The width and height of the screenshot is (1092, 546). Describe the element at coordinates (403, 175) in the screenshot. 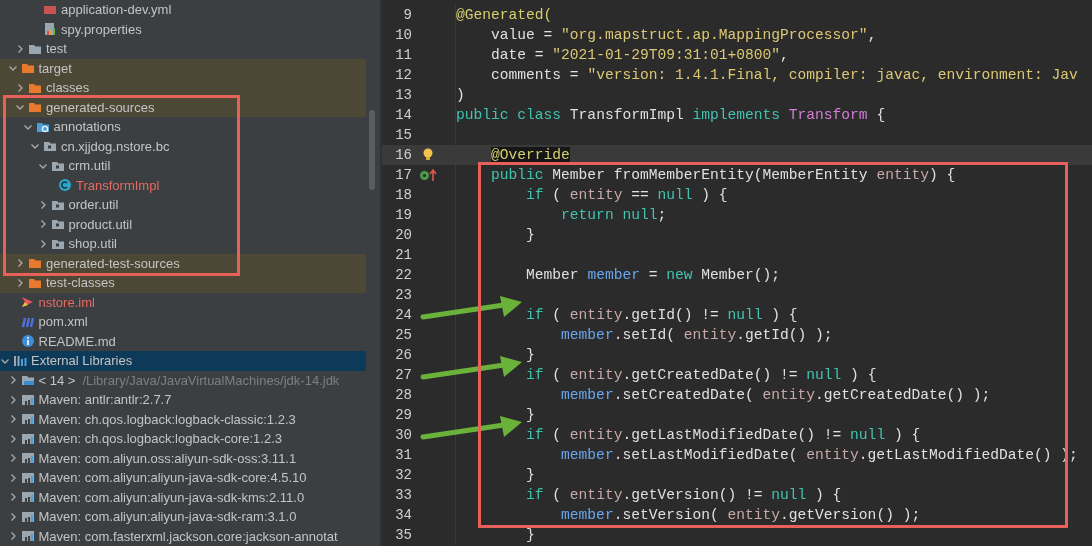

I see `line-number: 17` at that location.